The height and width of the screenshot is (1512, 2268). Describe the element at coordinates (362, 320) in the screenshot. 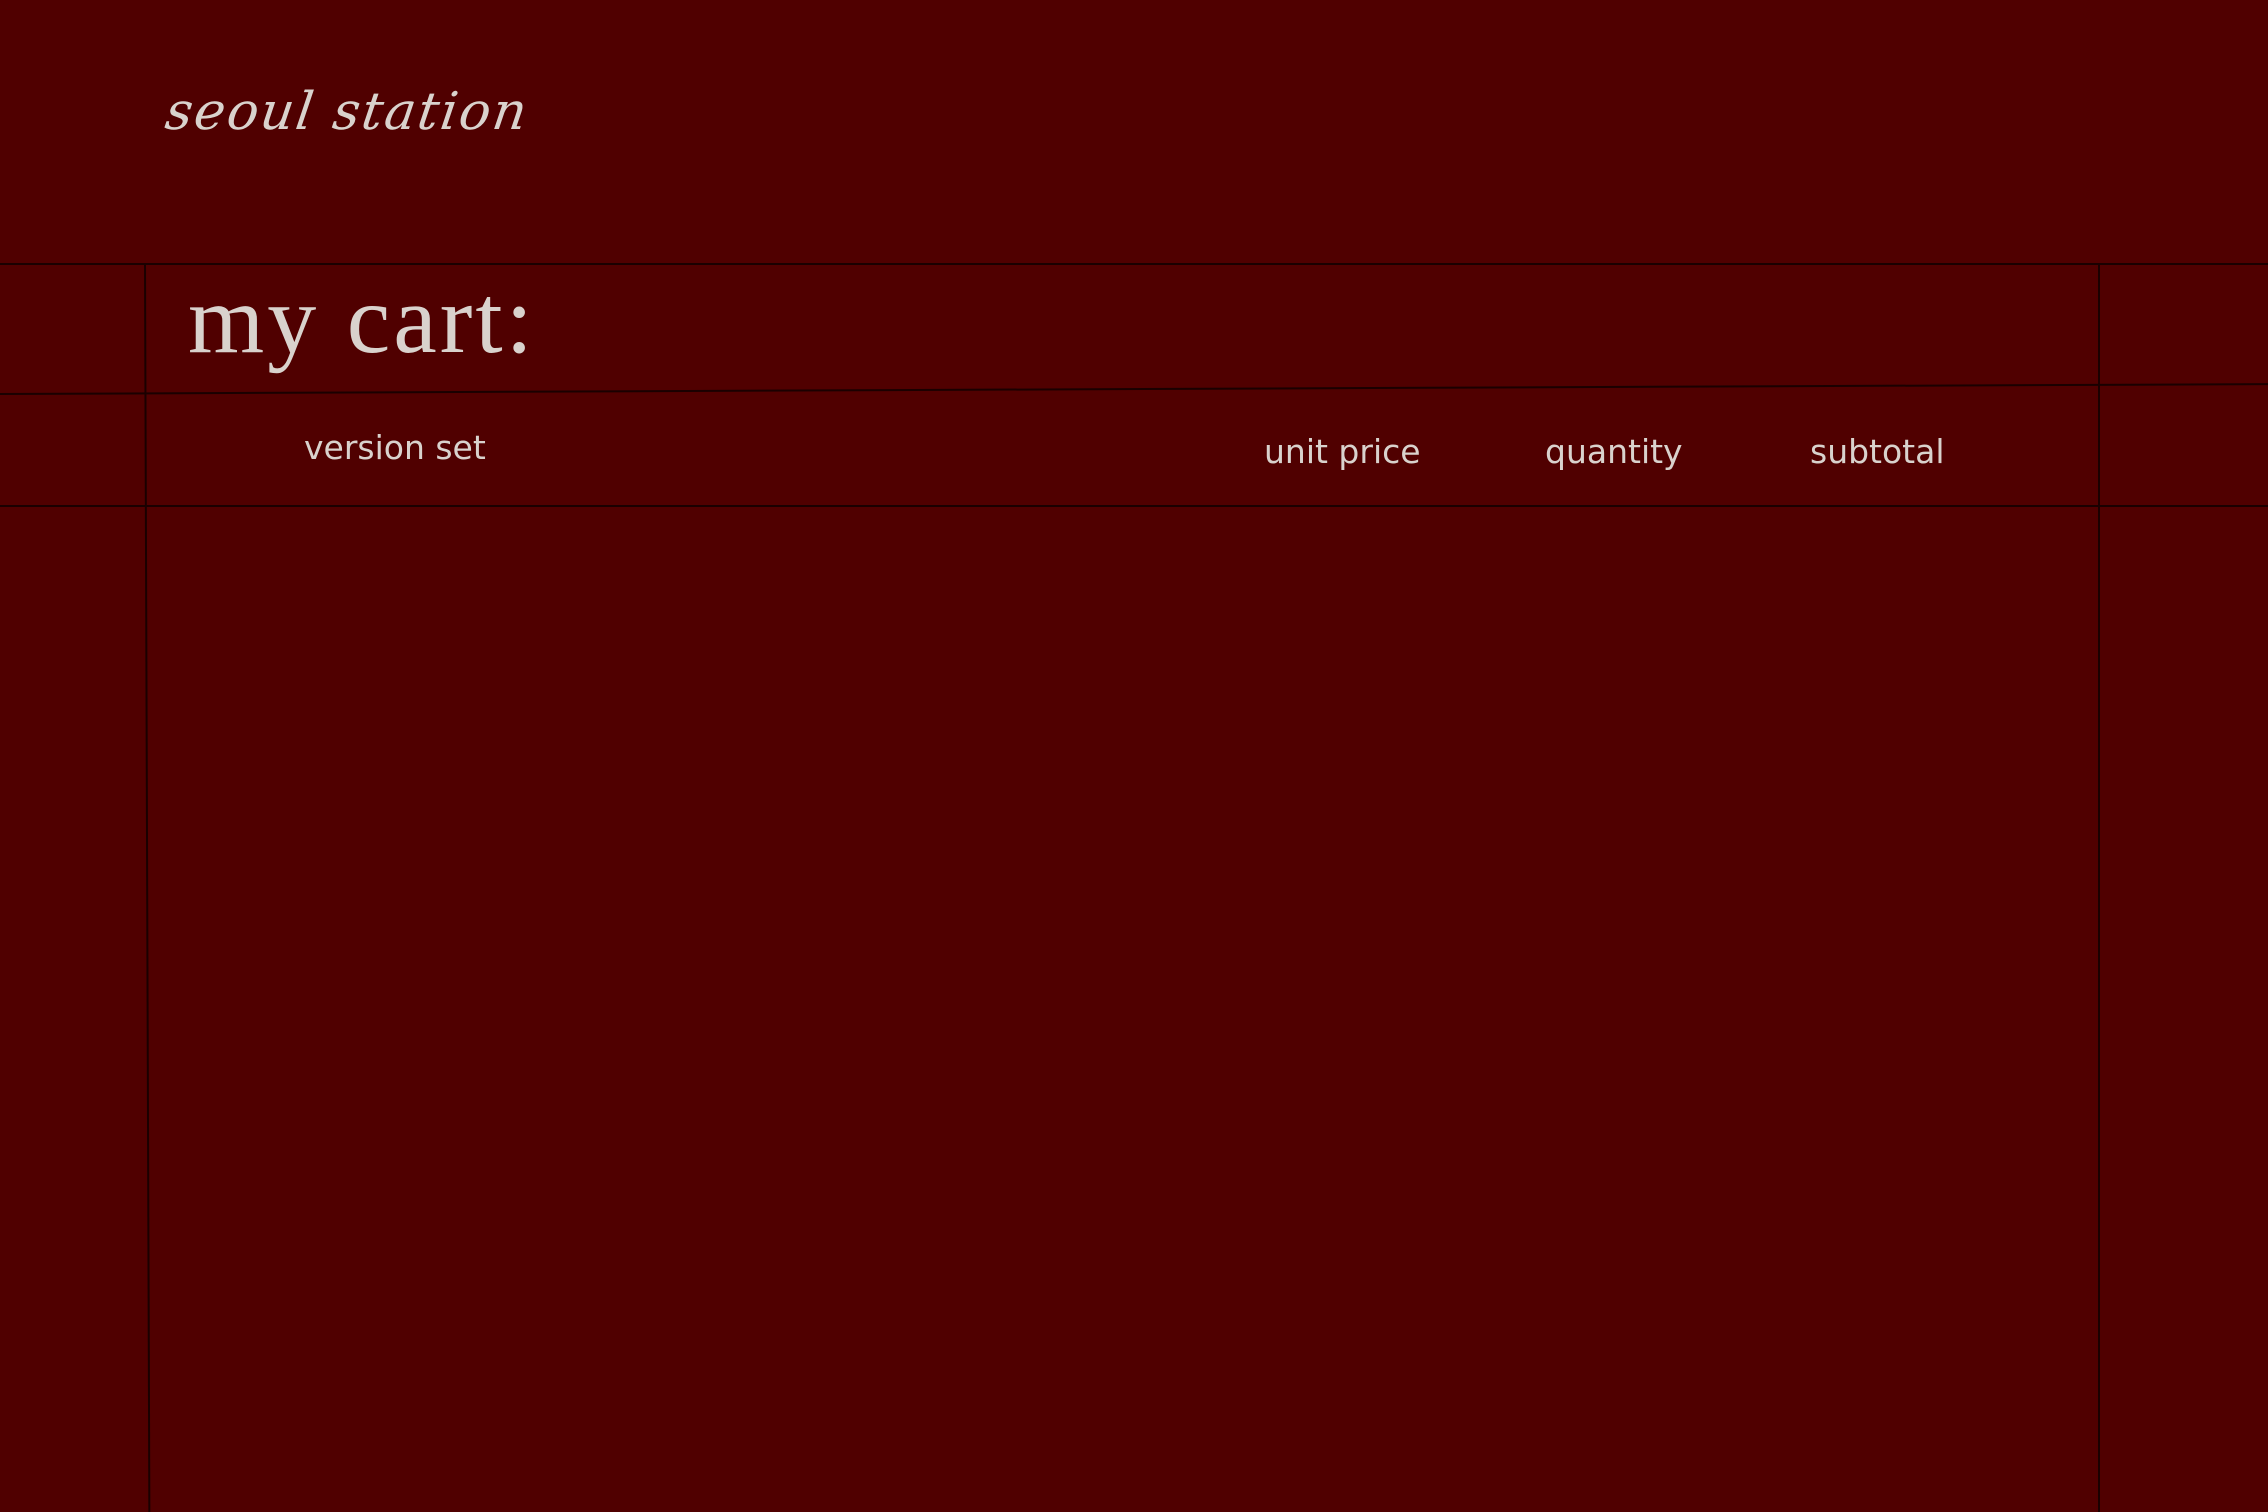

I see `page-title: my cart:` at that location.